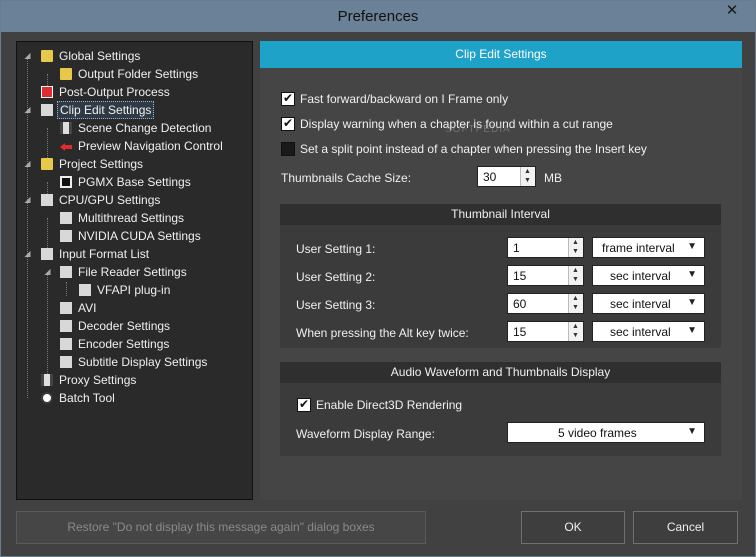  Describe the element at coordinates (87, 308) in the screenshot. I see `tree-item-label: AVI` at that location.